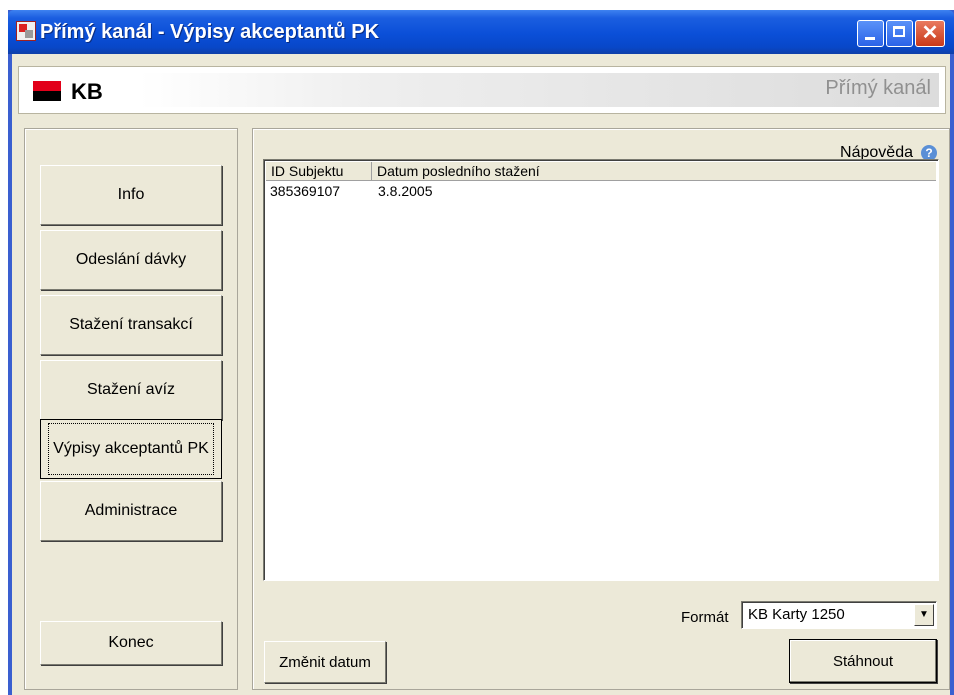 Image resolution: width=954 pixels, height=695 pixels. Describe the element at coordinates (131, 643) in the screenshot. I see `exit-button: Konec` at that location.